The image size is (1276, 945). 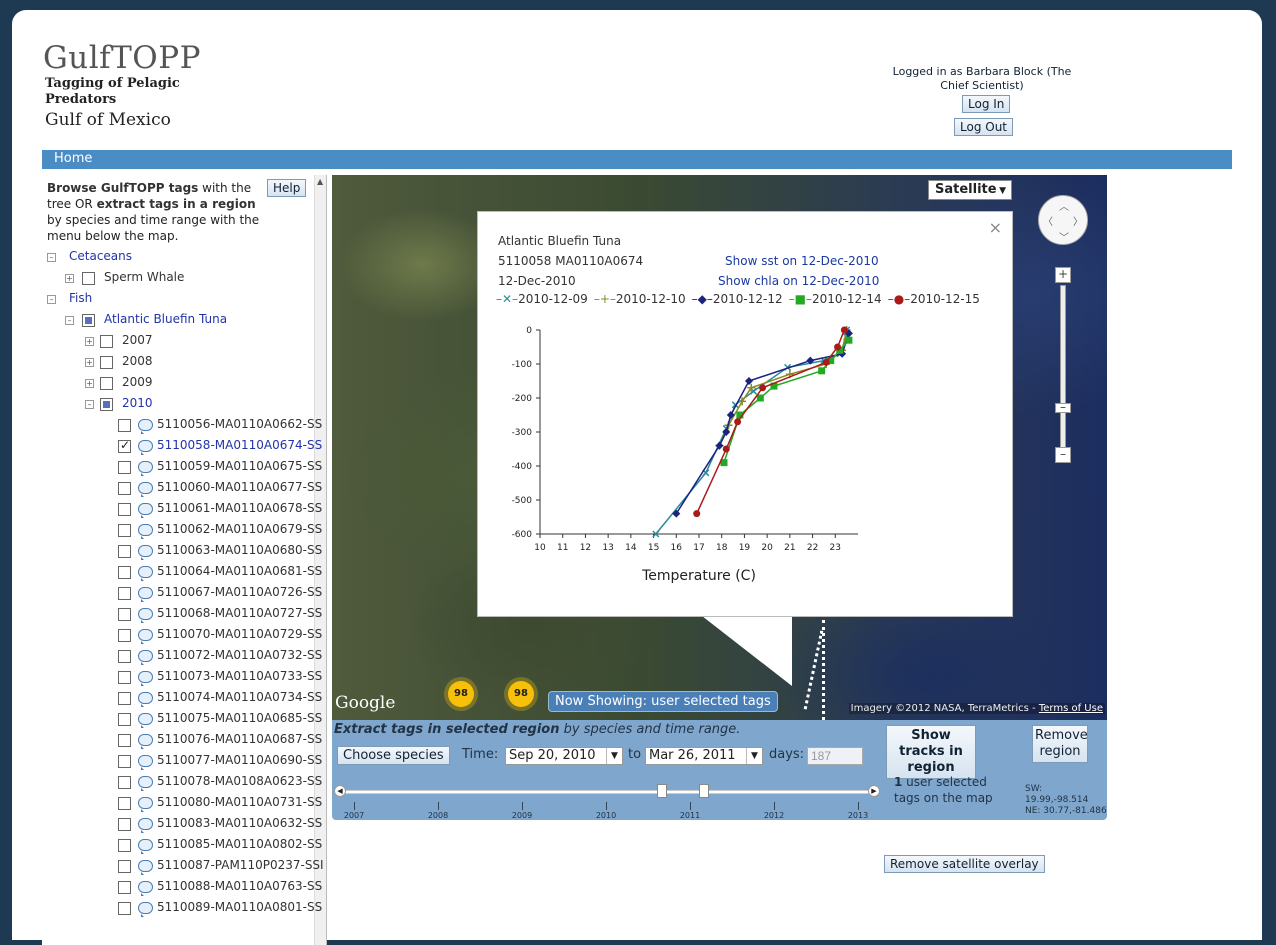 What do you see at coordinates (340, 791) in the screenshot?
I see `slider-left-icon: ◀` at bounding box center [340, 791].